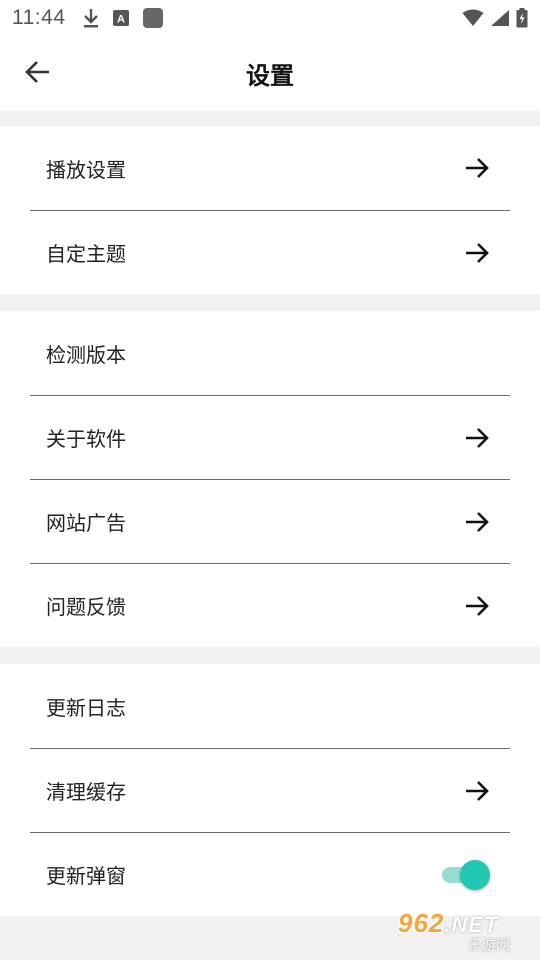 The image size is (540, 960). I want to click on toggle-knob, so click(475, 874).